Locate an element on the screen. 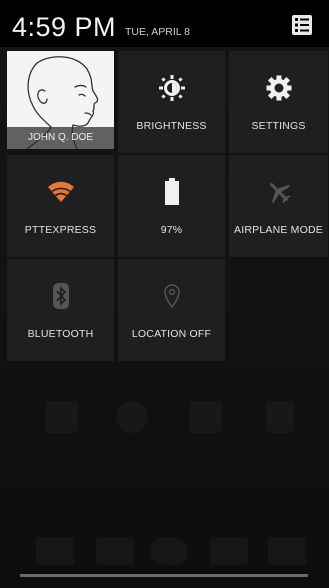 Image resolution: width=329 pixels, height=588 pixels. status-header: 4:59 PM TUE, APRIL 8 is located at coordinates (164, 23).